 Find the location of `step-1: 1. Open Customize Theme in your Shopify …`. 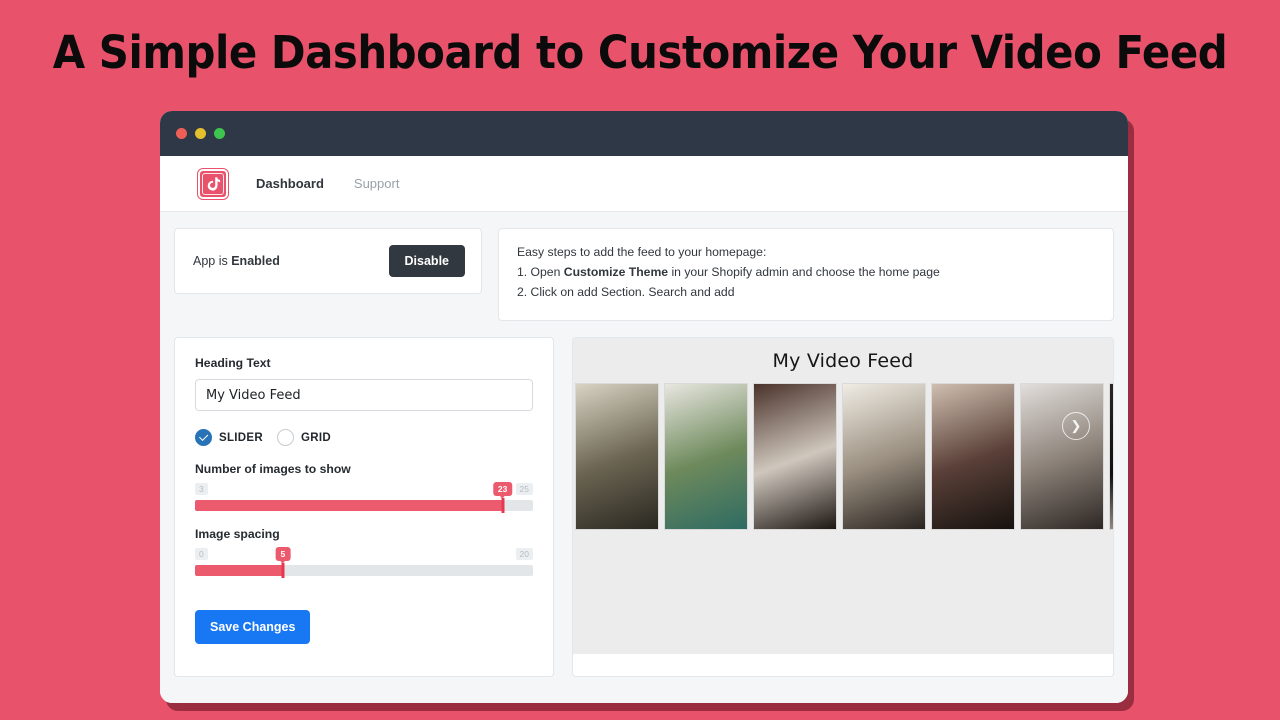

step-1: 1. Open Customize Theme in your Shopify … is located at coordinates (806, 273).